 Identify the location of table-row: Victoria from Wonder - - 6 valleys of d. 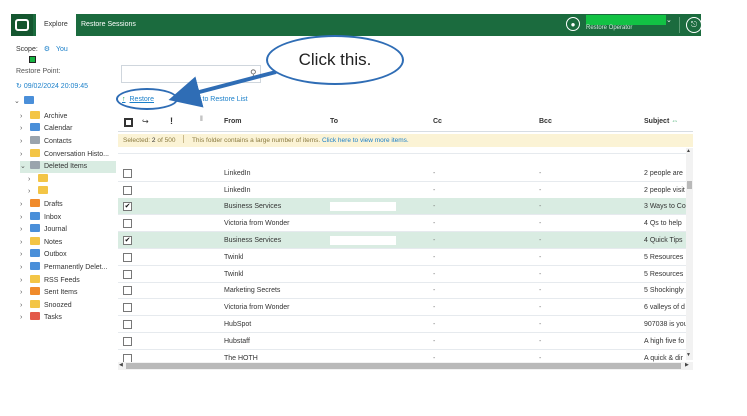
(402, 308).